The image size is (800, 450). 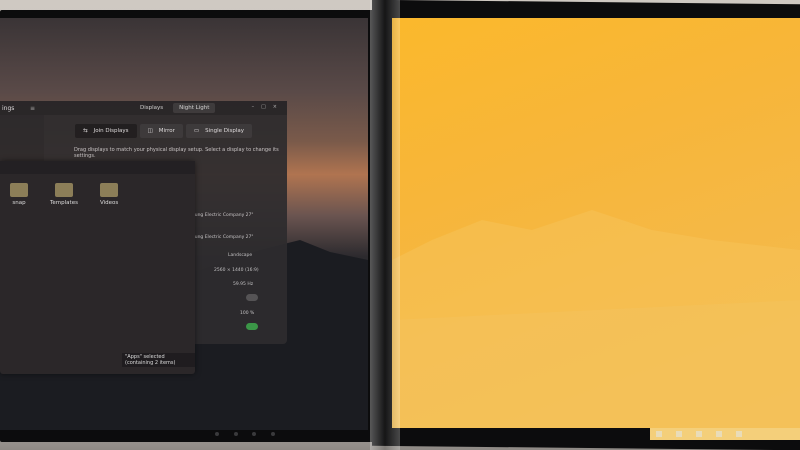 I want to click on orientation-select: Landscape, so click(x=240, y=255).